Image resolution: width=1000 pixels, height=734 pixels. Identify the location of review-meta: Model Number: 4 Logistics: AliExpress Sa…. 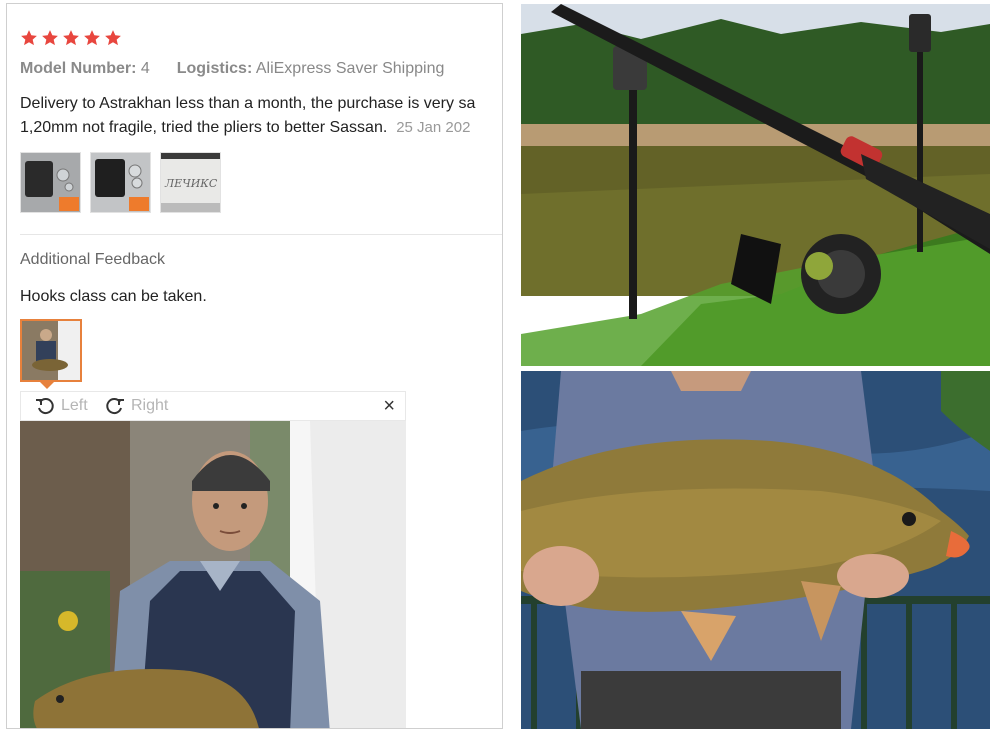
(232, 69).